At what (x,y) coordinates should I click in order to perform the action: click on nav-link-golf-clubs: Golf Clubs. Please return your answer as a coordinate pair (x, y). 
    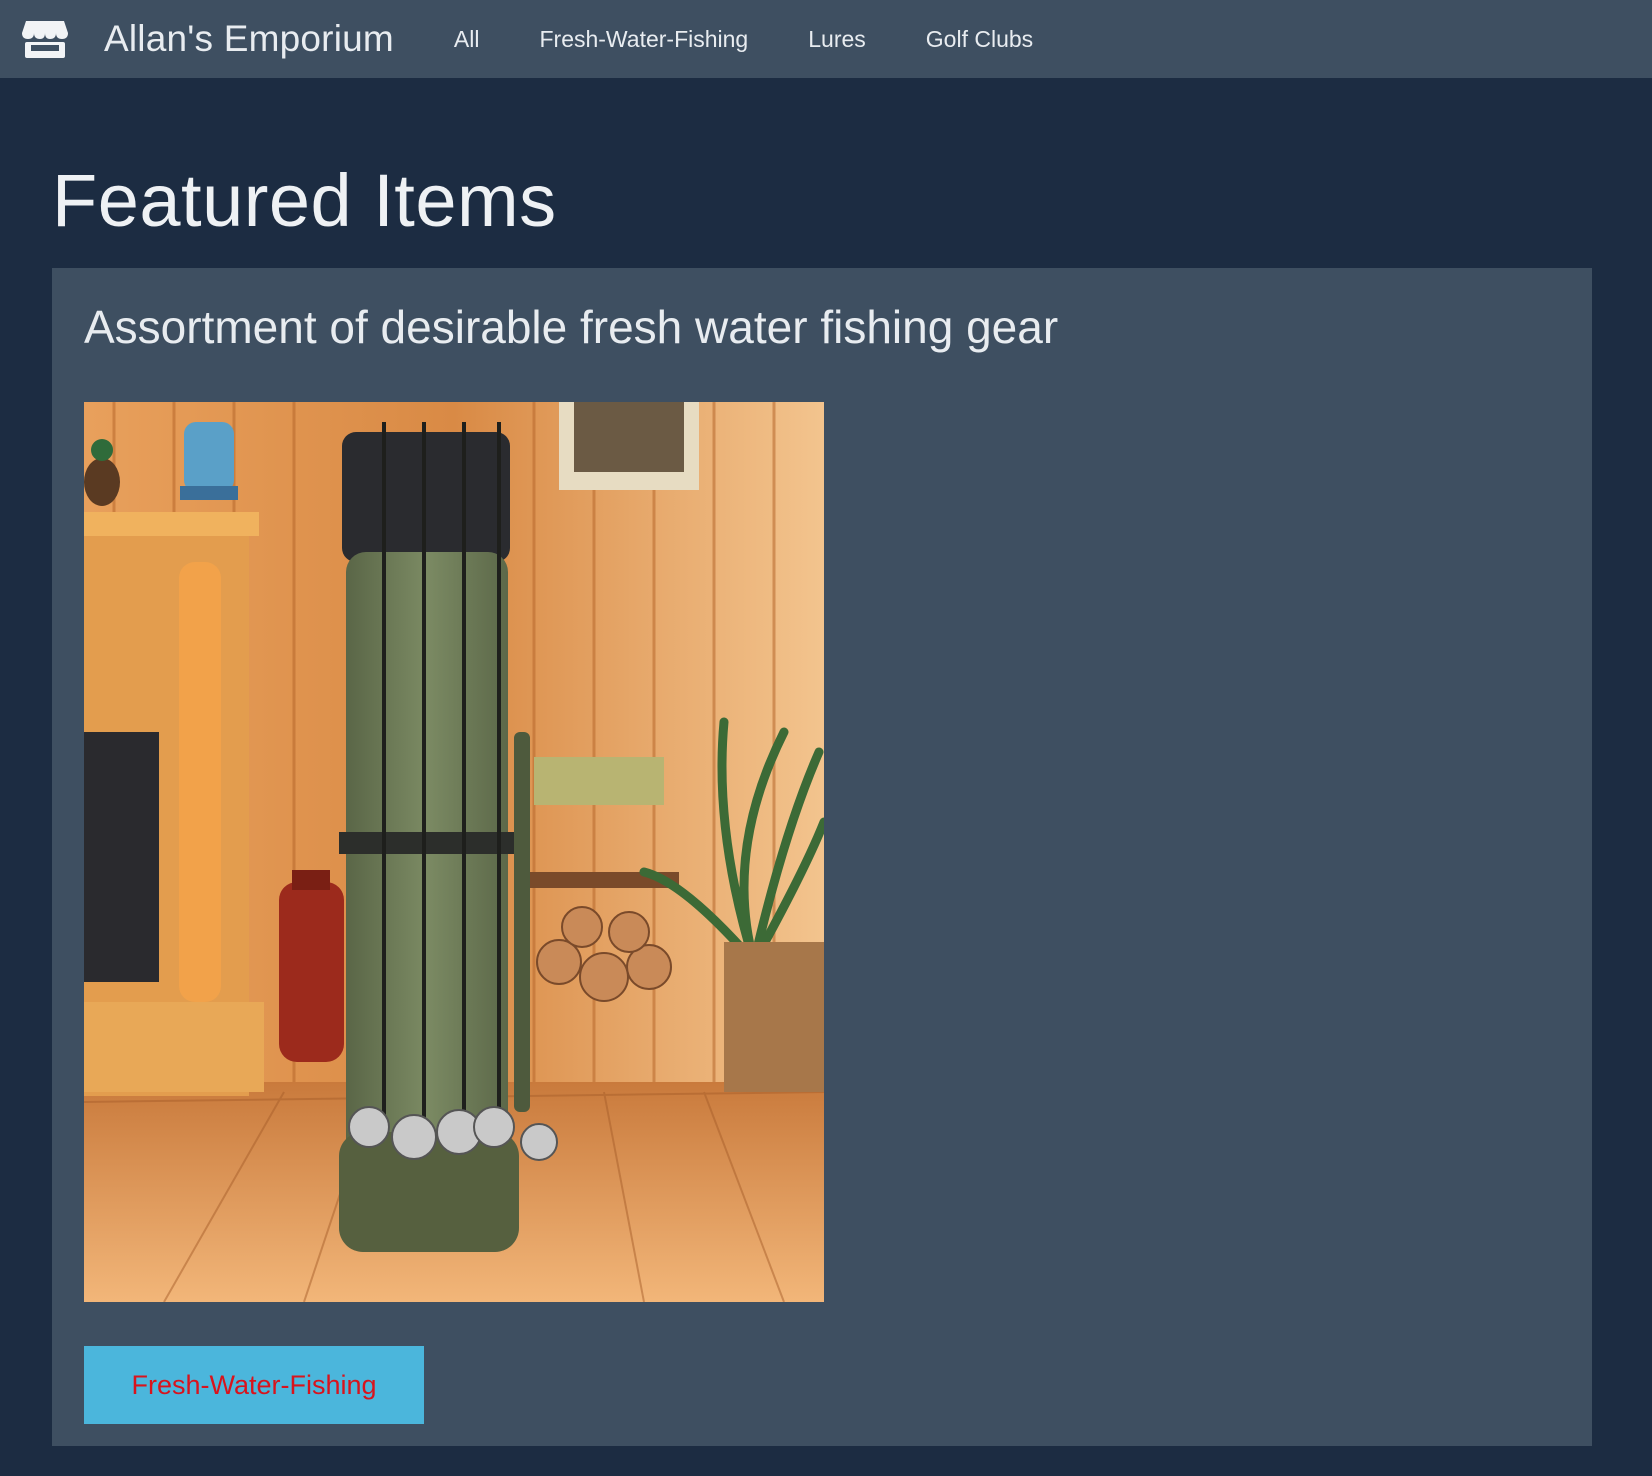
    Looking at the image, I should click on (979, 39).